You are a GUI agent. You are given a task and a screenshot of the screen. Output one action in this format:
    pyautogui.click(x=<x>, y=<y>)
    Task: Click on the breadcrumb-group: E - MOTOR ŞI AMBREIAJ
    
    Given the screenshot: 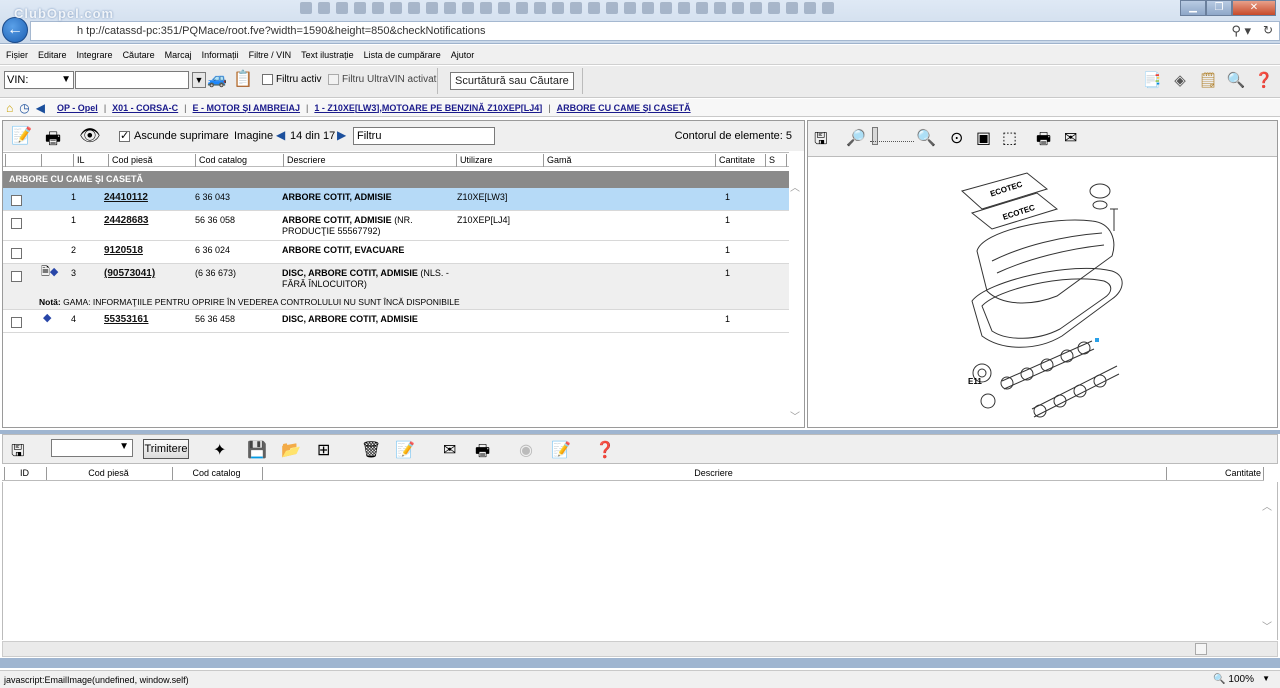 What is the action you would take?
    pyautogui.click(x=247, y=108)
    